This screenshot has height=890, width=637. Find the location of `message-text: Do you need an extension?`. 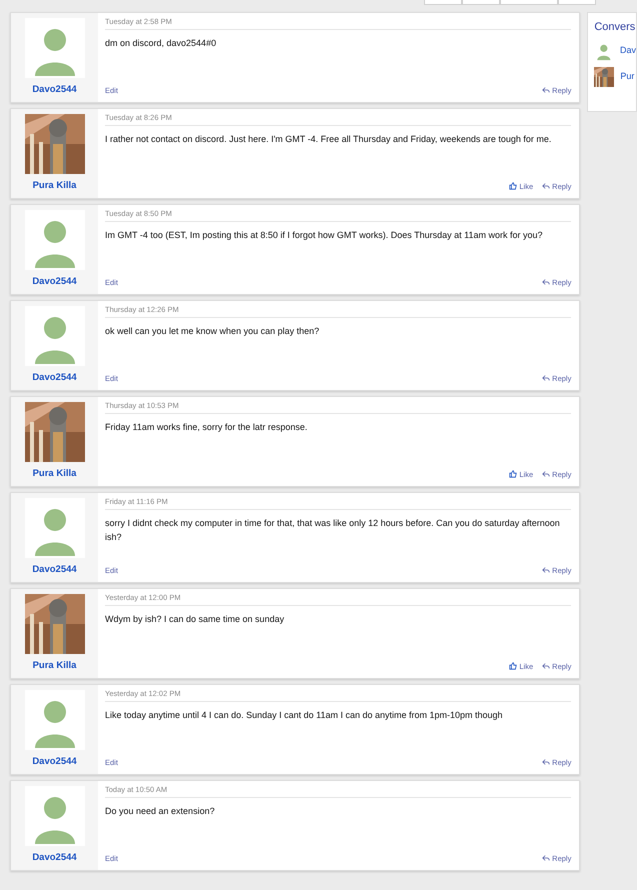

message-text: Do you need an extension? is located at coordinates (160, 811).